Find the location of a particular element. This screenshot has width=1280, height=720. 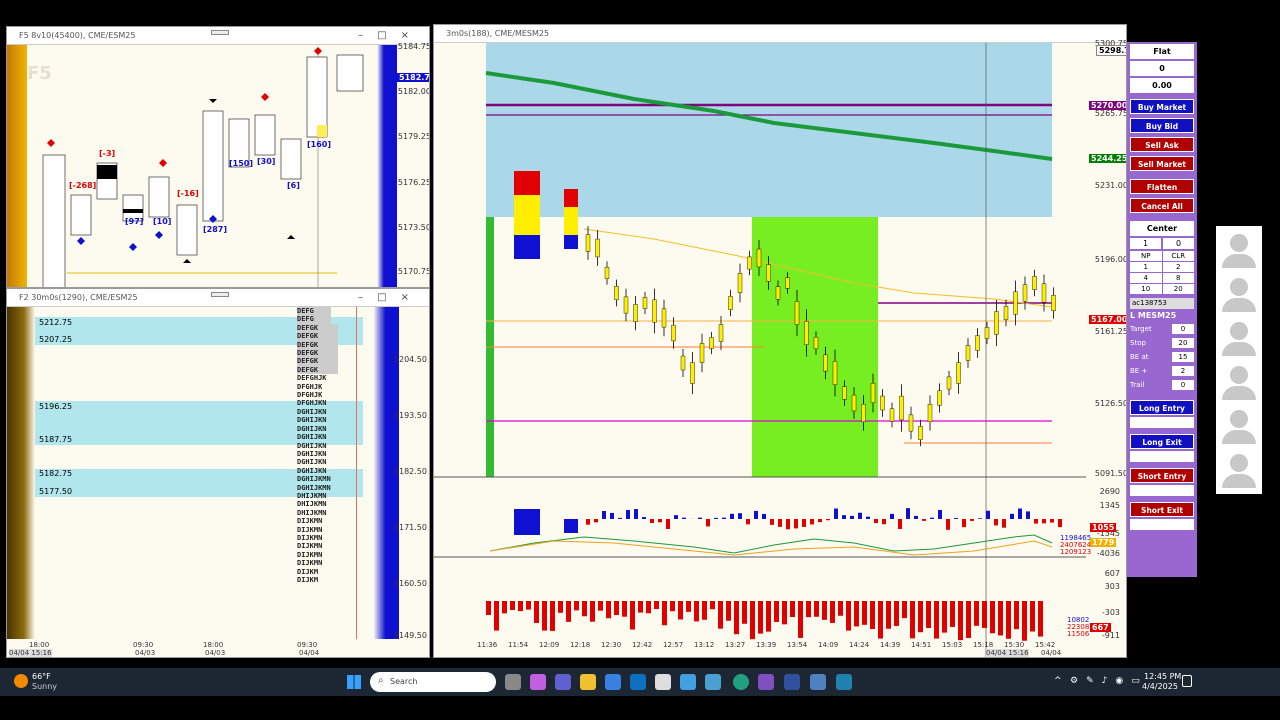

qty-10: 10 is located at coordinates (1146, 289).